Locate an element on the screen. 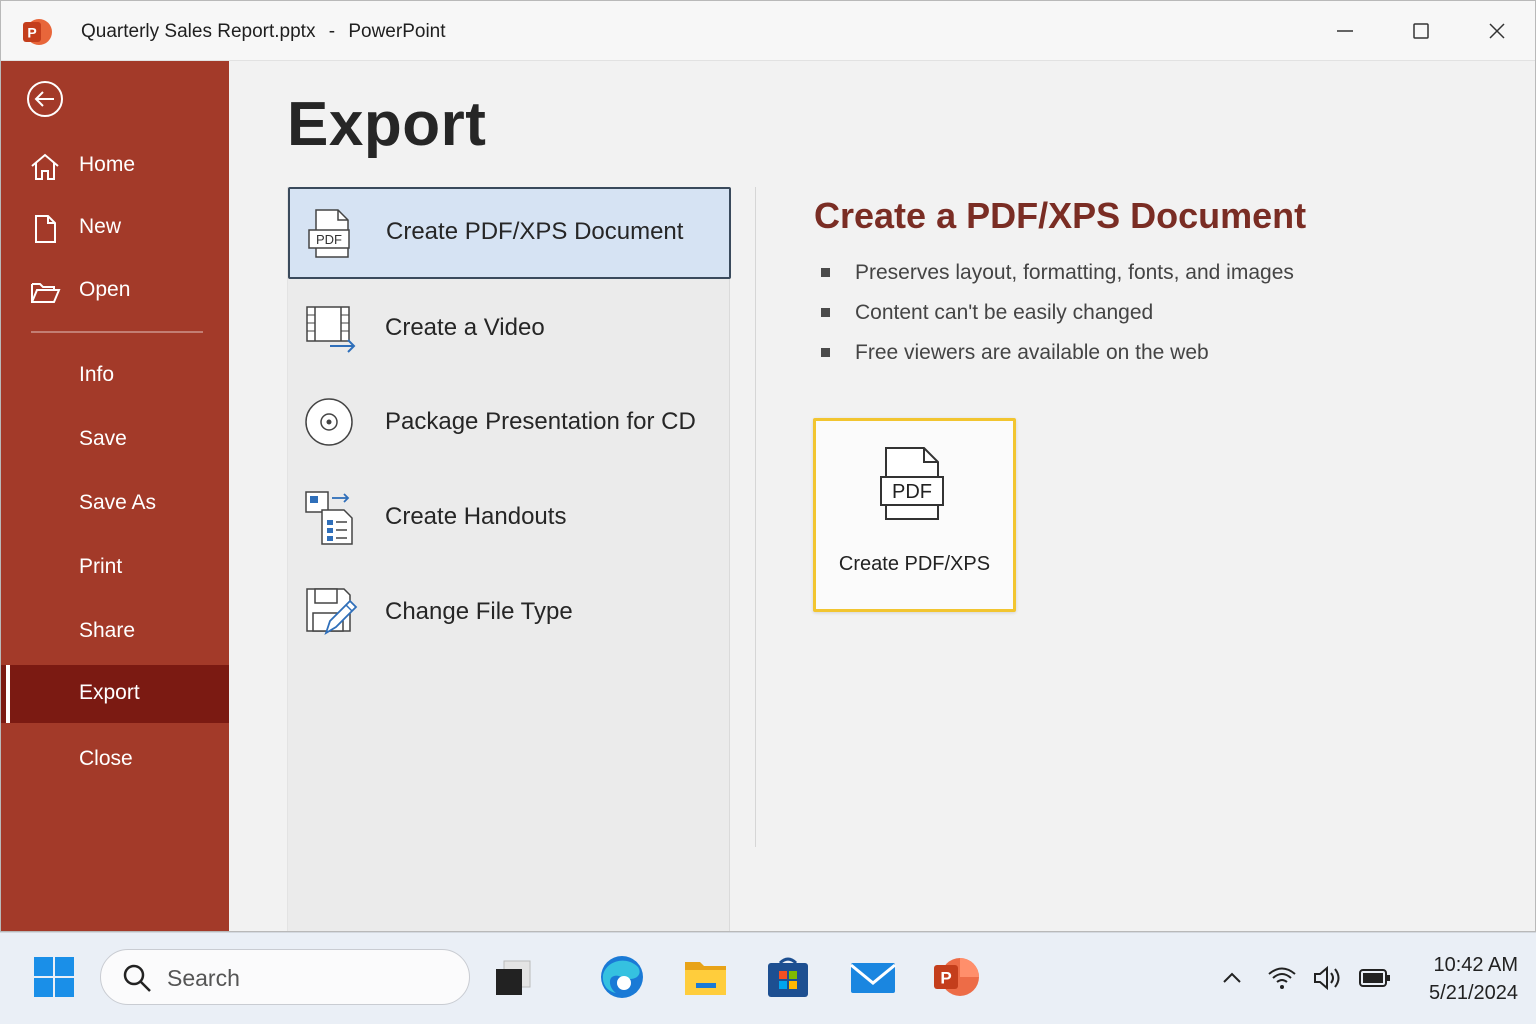 This screenshot has width=1536, height=1024. back-button is located at coordinates (45, 99).